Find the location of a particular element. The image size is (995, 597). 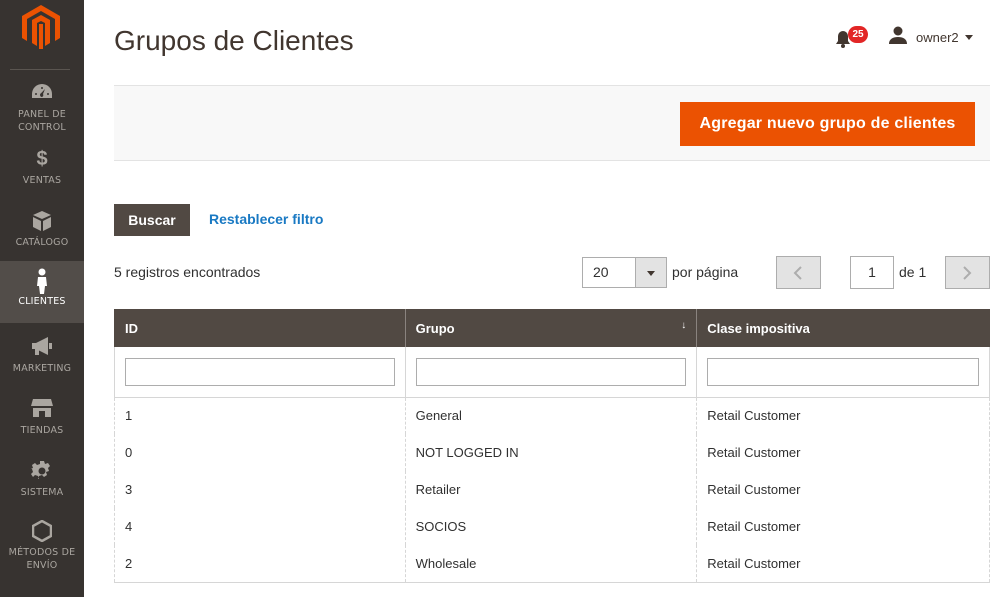

sidebar-item-label: SISTEMA is located at coordinates (42, 492).